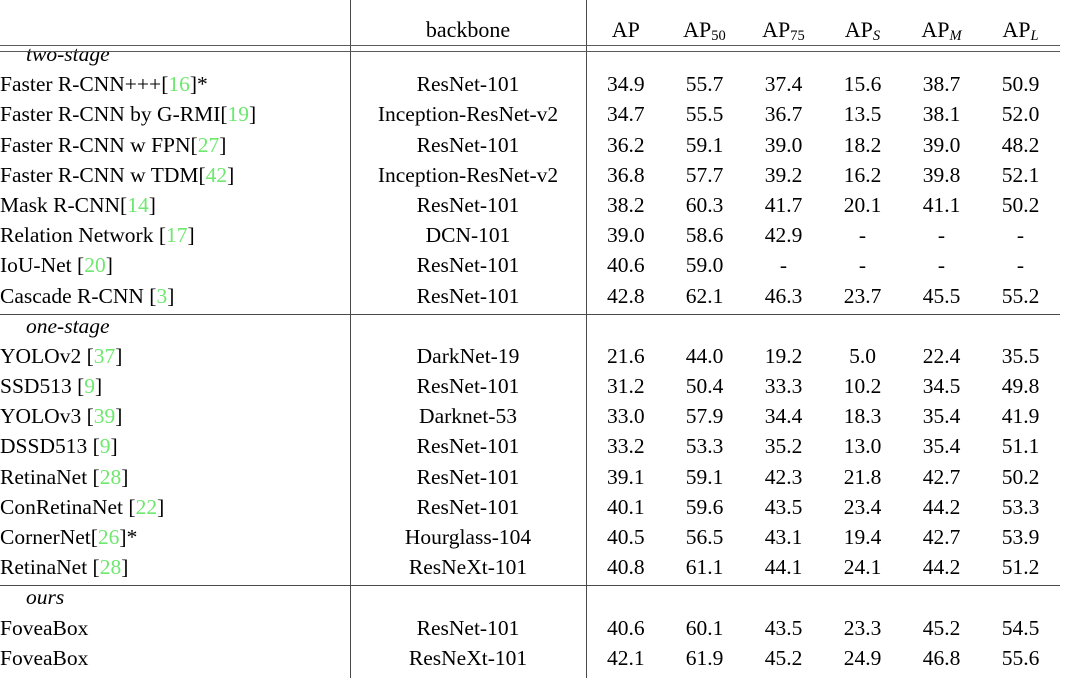 The width and height of the screenshot is (1080, 690). I want to click on cell-aps: 23.7, so click(862, 295).